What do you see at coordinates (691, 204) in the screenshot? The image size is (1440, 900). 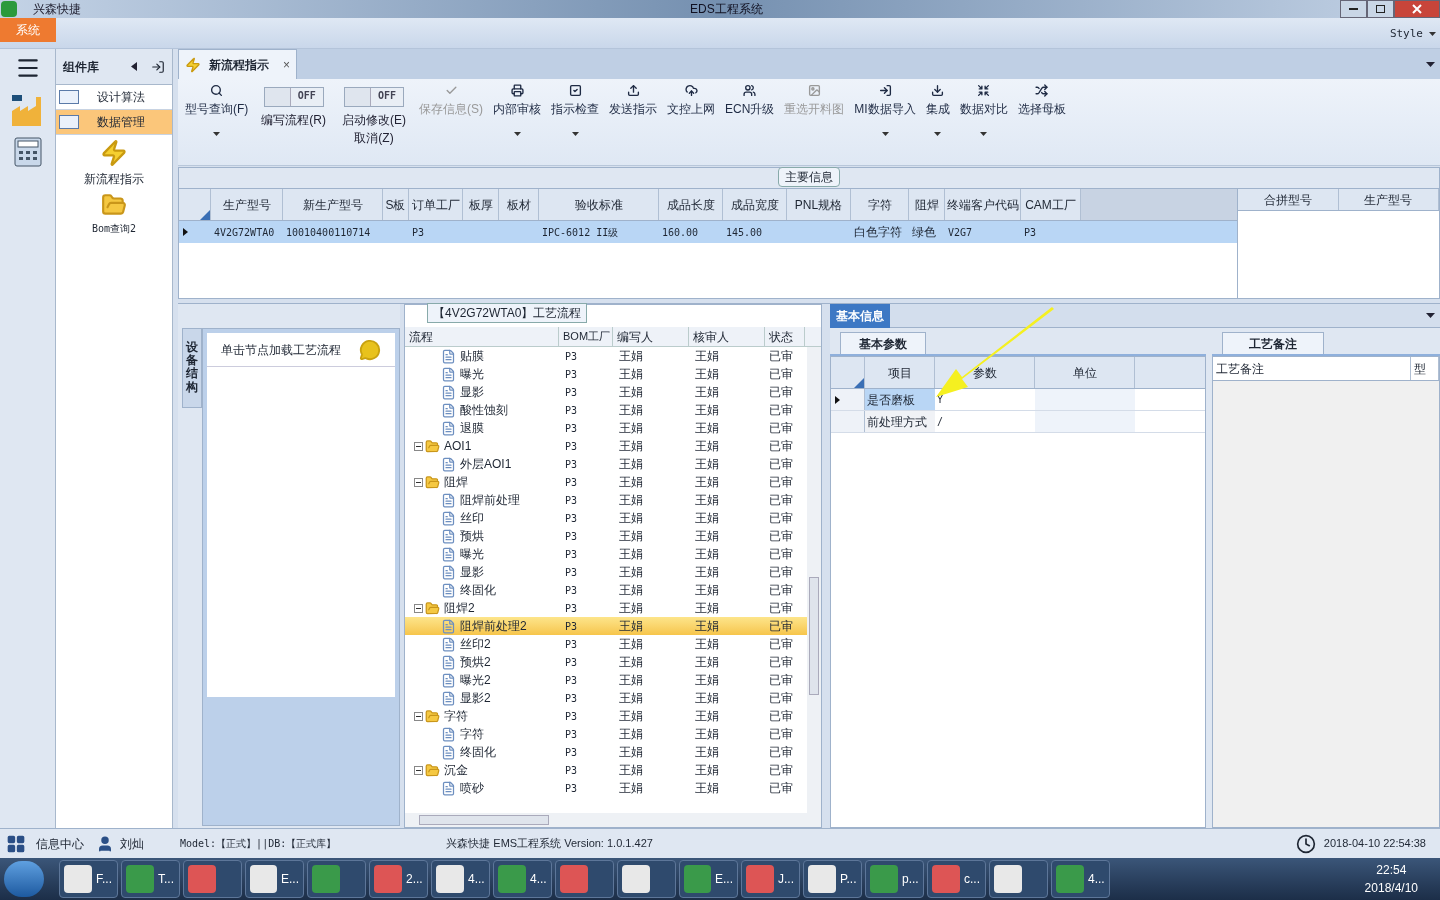 I see `column-header: 成品长度` at bounding box center [691, 204].